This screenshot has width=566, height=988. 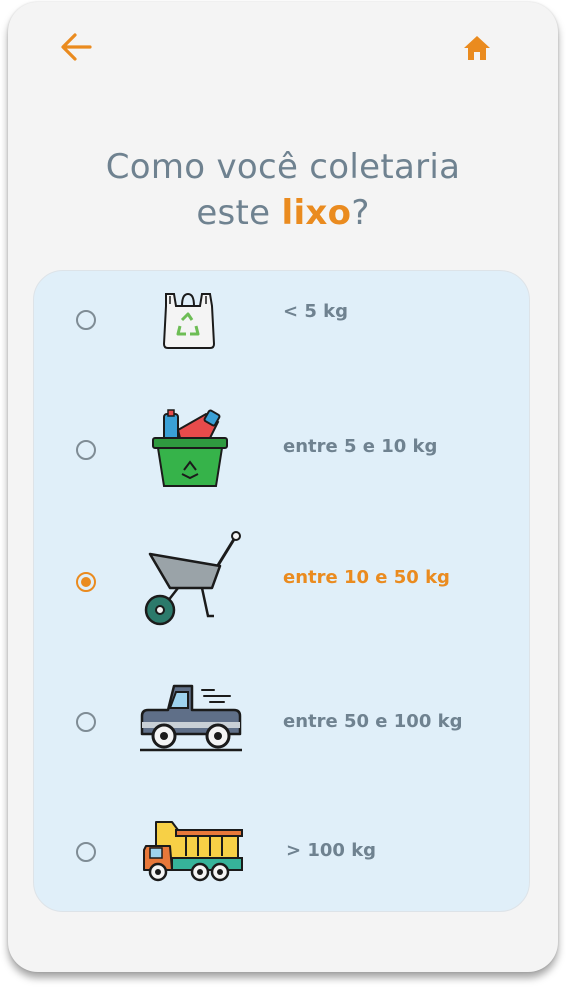 I want to click on option-50-100kg: entre 50 e 100 kg, so click(x=283, y=723).